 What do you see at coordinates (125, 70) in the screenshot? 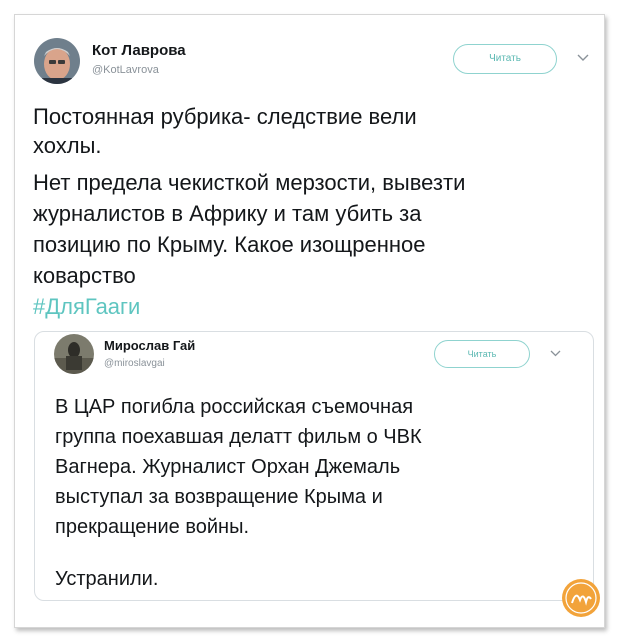
I see `author-handle: @KotLavrova` at bounding box center [125, 70].